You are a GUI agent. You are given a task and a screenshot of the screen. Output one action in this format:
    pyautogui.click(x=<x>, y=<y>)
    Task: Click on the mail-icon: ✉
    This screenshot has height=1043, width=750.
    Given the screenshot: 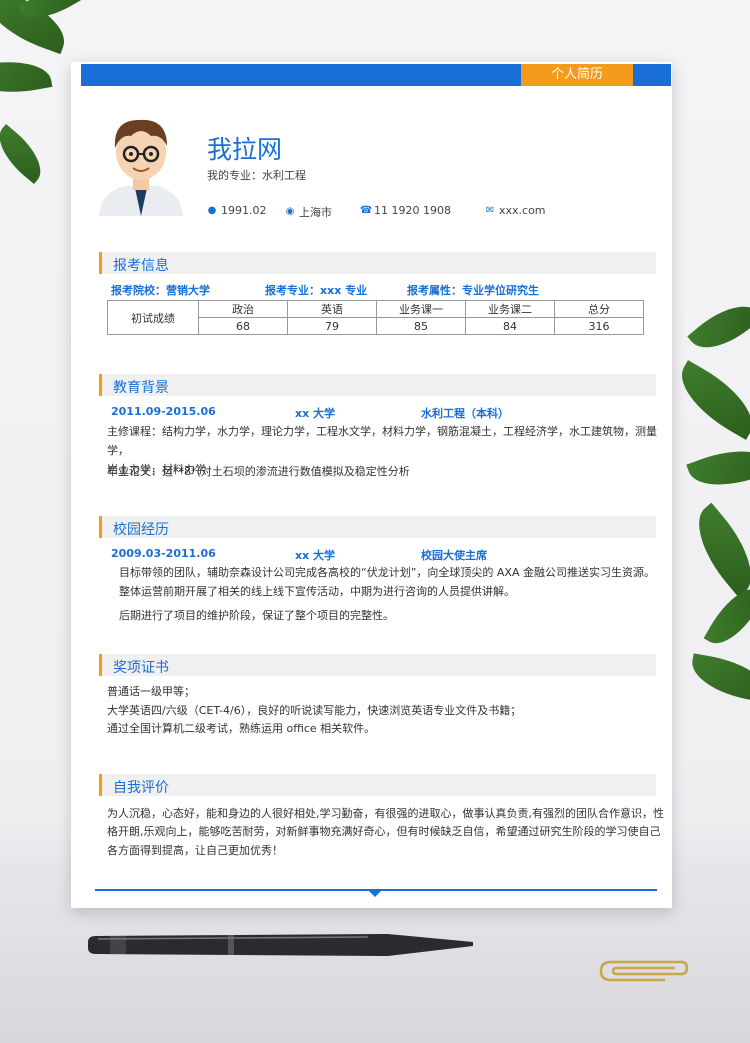 What is the action you would take?
    pyautogui.click(x=490, y=210)
    